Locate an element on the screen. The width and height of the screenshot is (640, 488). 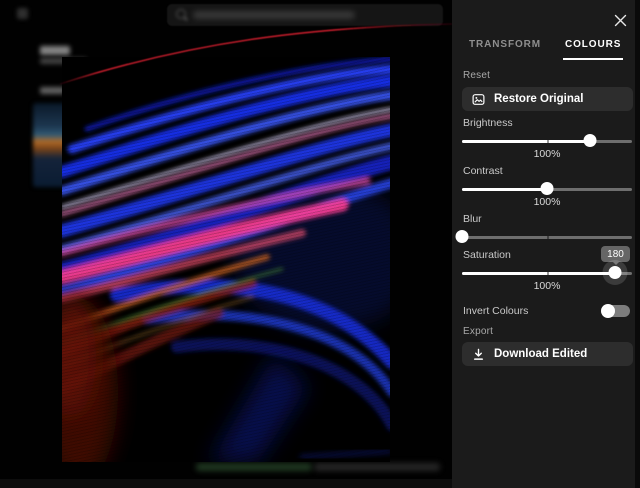
download-edited-button: Download Edited is located at coordinates (547, 354).